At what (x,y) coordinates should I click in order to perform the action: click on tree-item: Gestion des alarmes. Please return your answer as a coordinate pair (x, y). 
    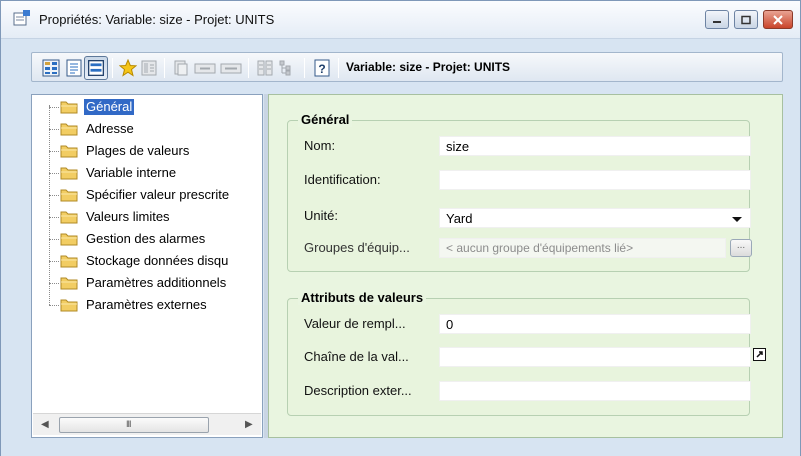
    Looking at the image, I should click on (147, 239).